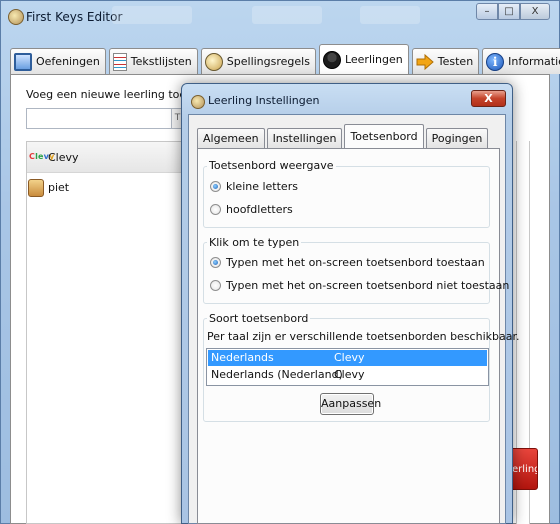 This screenshot has width=560, height=524. Describe the element at coordinates (68, 61) in the screenshot. I see `tab-label: Oefeningen` at that location.